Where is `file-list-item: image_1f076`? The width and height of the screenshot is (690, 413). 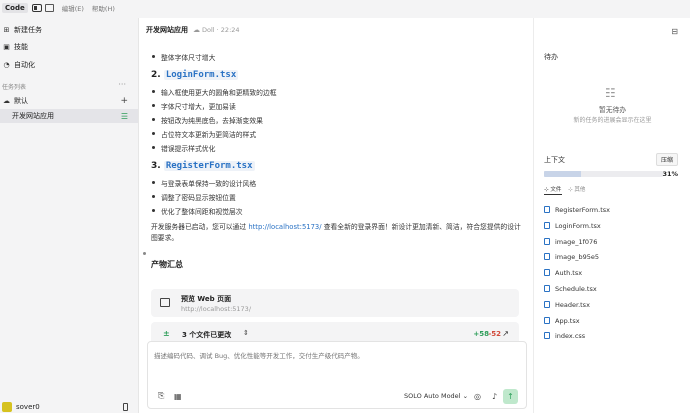 file-list-item: image_1f076 is located at coordinates (570, 241).